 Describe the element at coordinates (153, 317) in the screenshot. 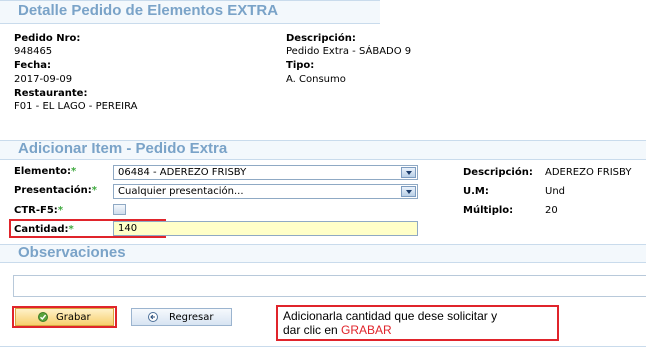

I see `arrow-left-icon` at that location.